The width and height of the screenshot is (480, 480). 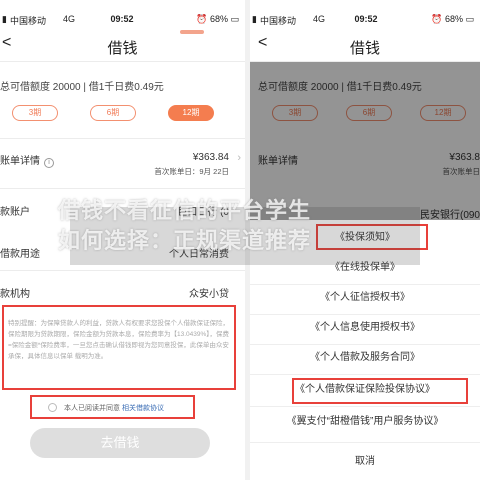 What do you see at coordinates (82, 87) in the screenshot?
I see `quota-line: 总可借额度 20000 | 借1千日费0.49元` at bounding box center [82, 87].